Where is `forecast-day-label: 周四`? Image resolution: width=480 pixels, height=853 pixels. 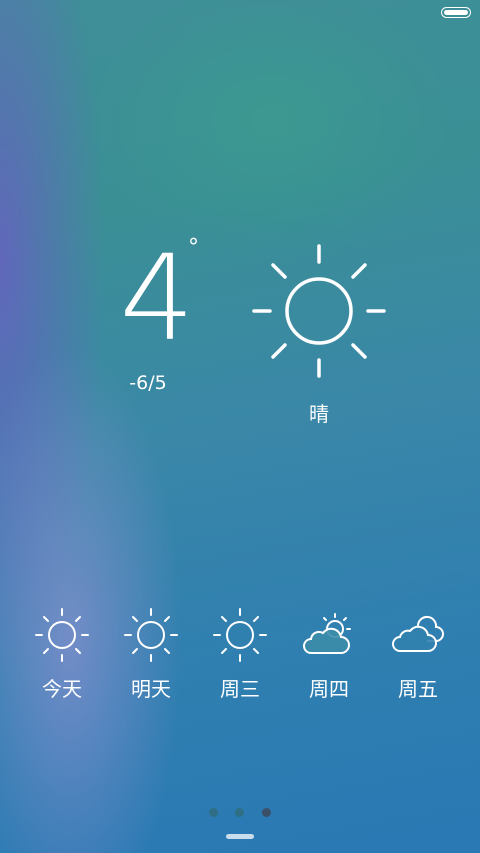
forecast-day-label: 周四 is located at coordinates (329, 689).